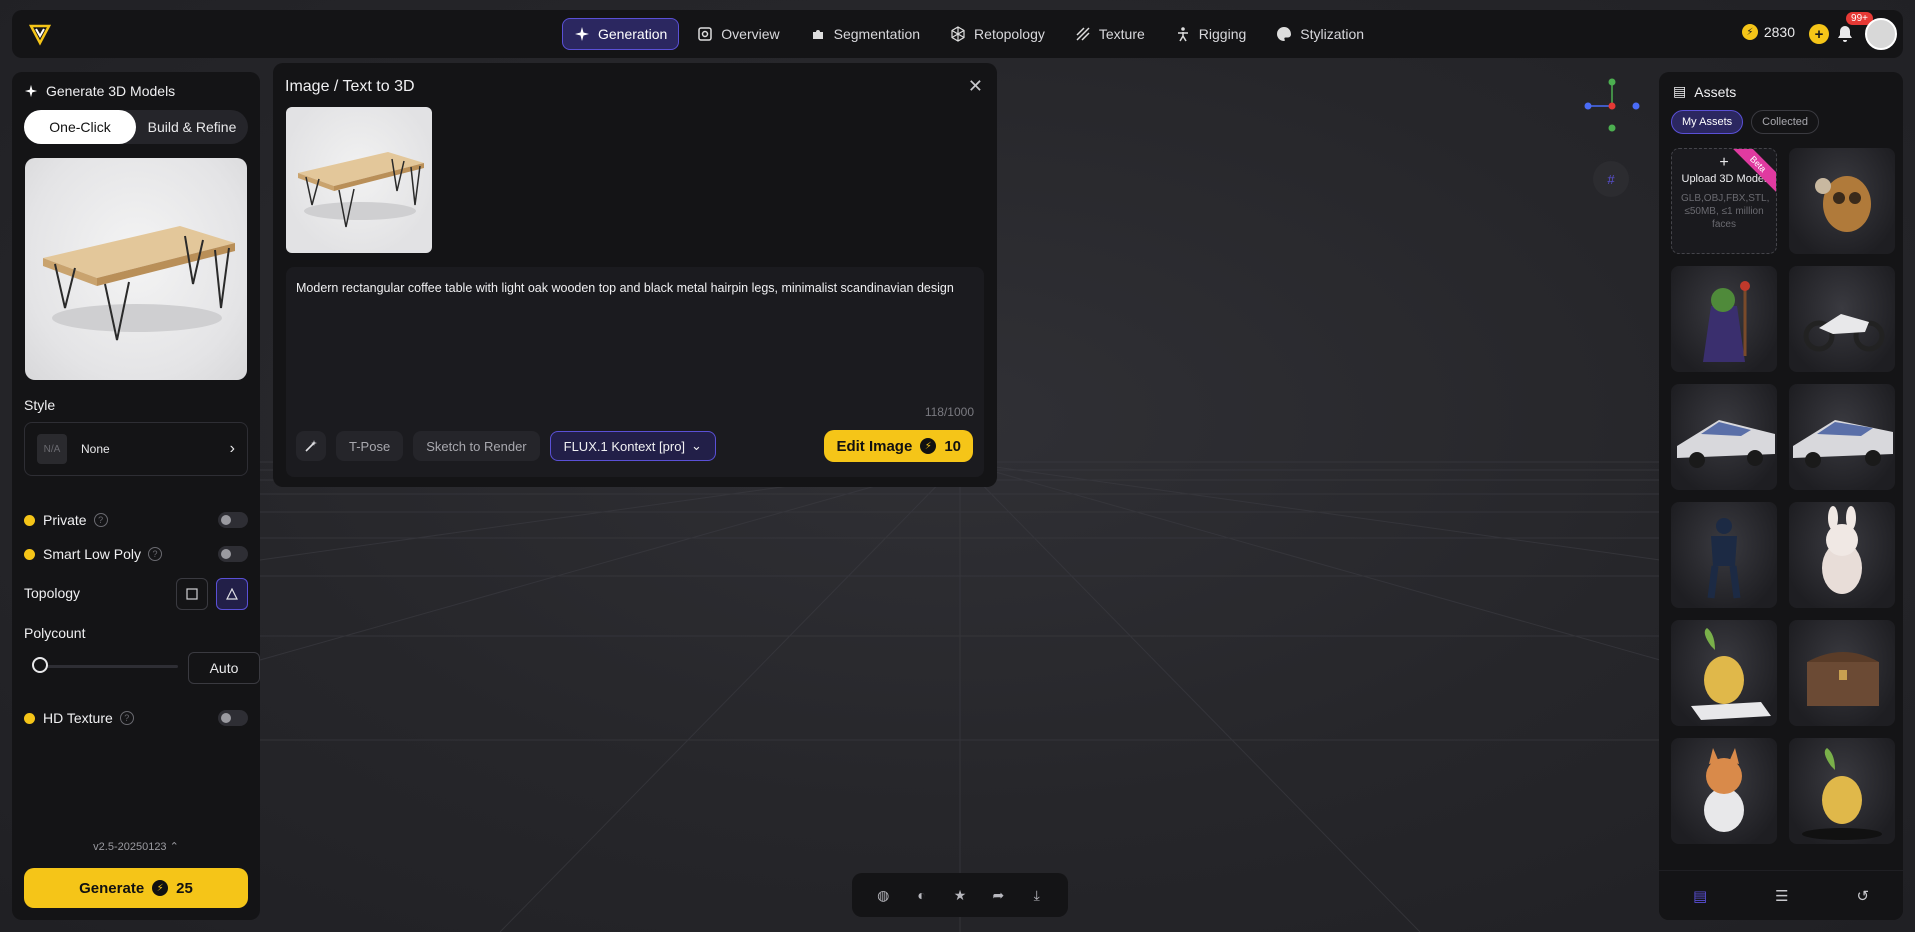  What do you see at coordinates (865, 34) in the screenshot?
I see `tab-segmentation: Segmentation` at bounding box center [865, 34].